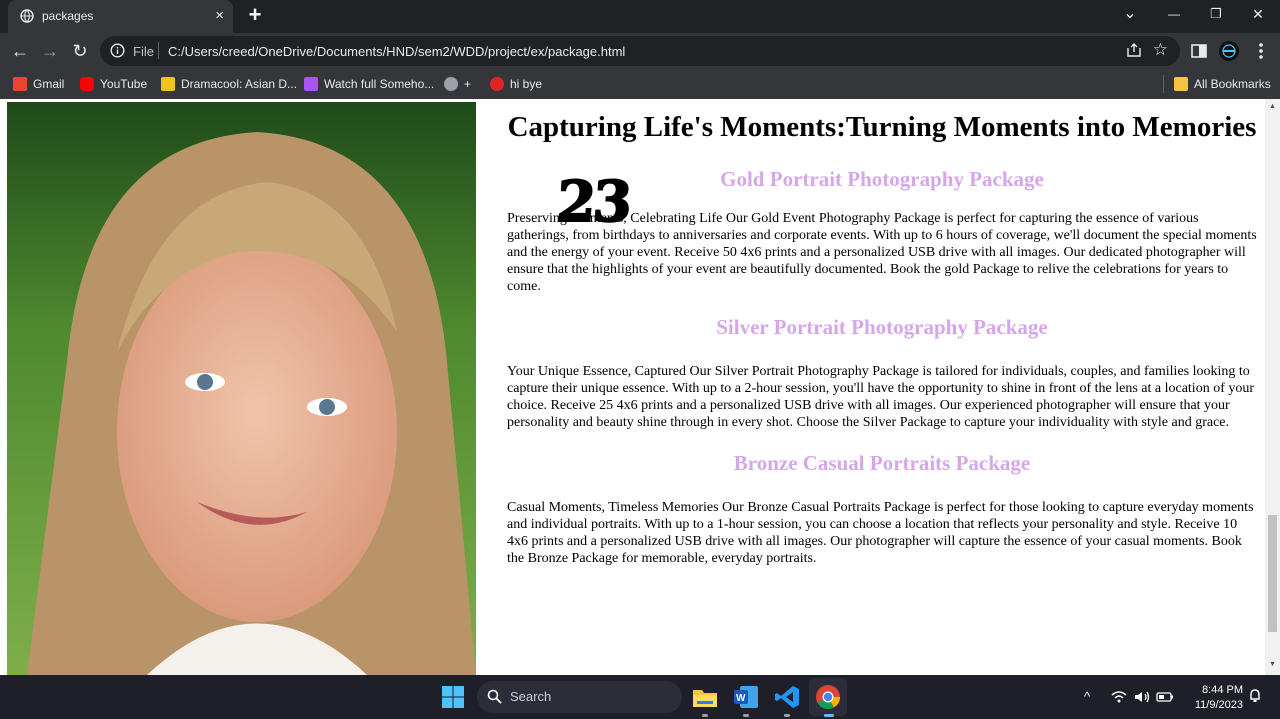 This screenshot has height=719, width=1280. What do you see at coordinates (705, 697) in the screenshot?
I see `file-explorer-icon` at bounding box center [705, 697].